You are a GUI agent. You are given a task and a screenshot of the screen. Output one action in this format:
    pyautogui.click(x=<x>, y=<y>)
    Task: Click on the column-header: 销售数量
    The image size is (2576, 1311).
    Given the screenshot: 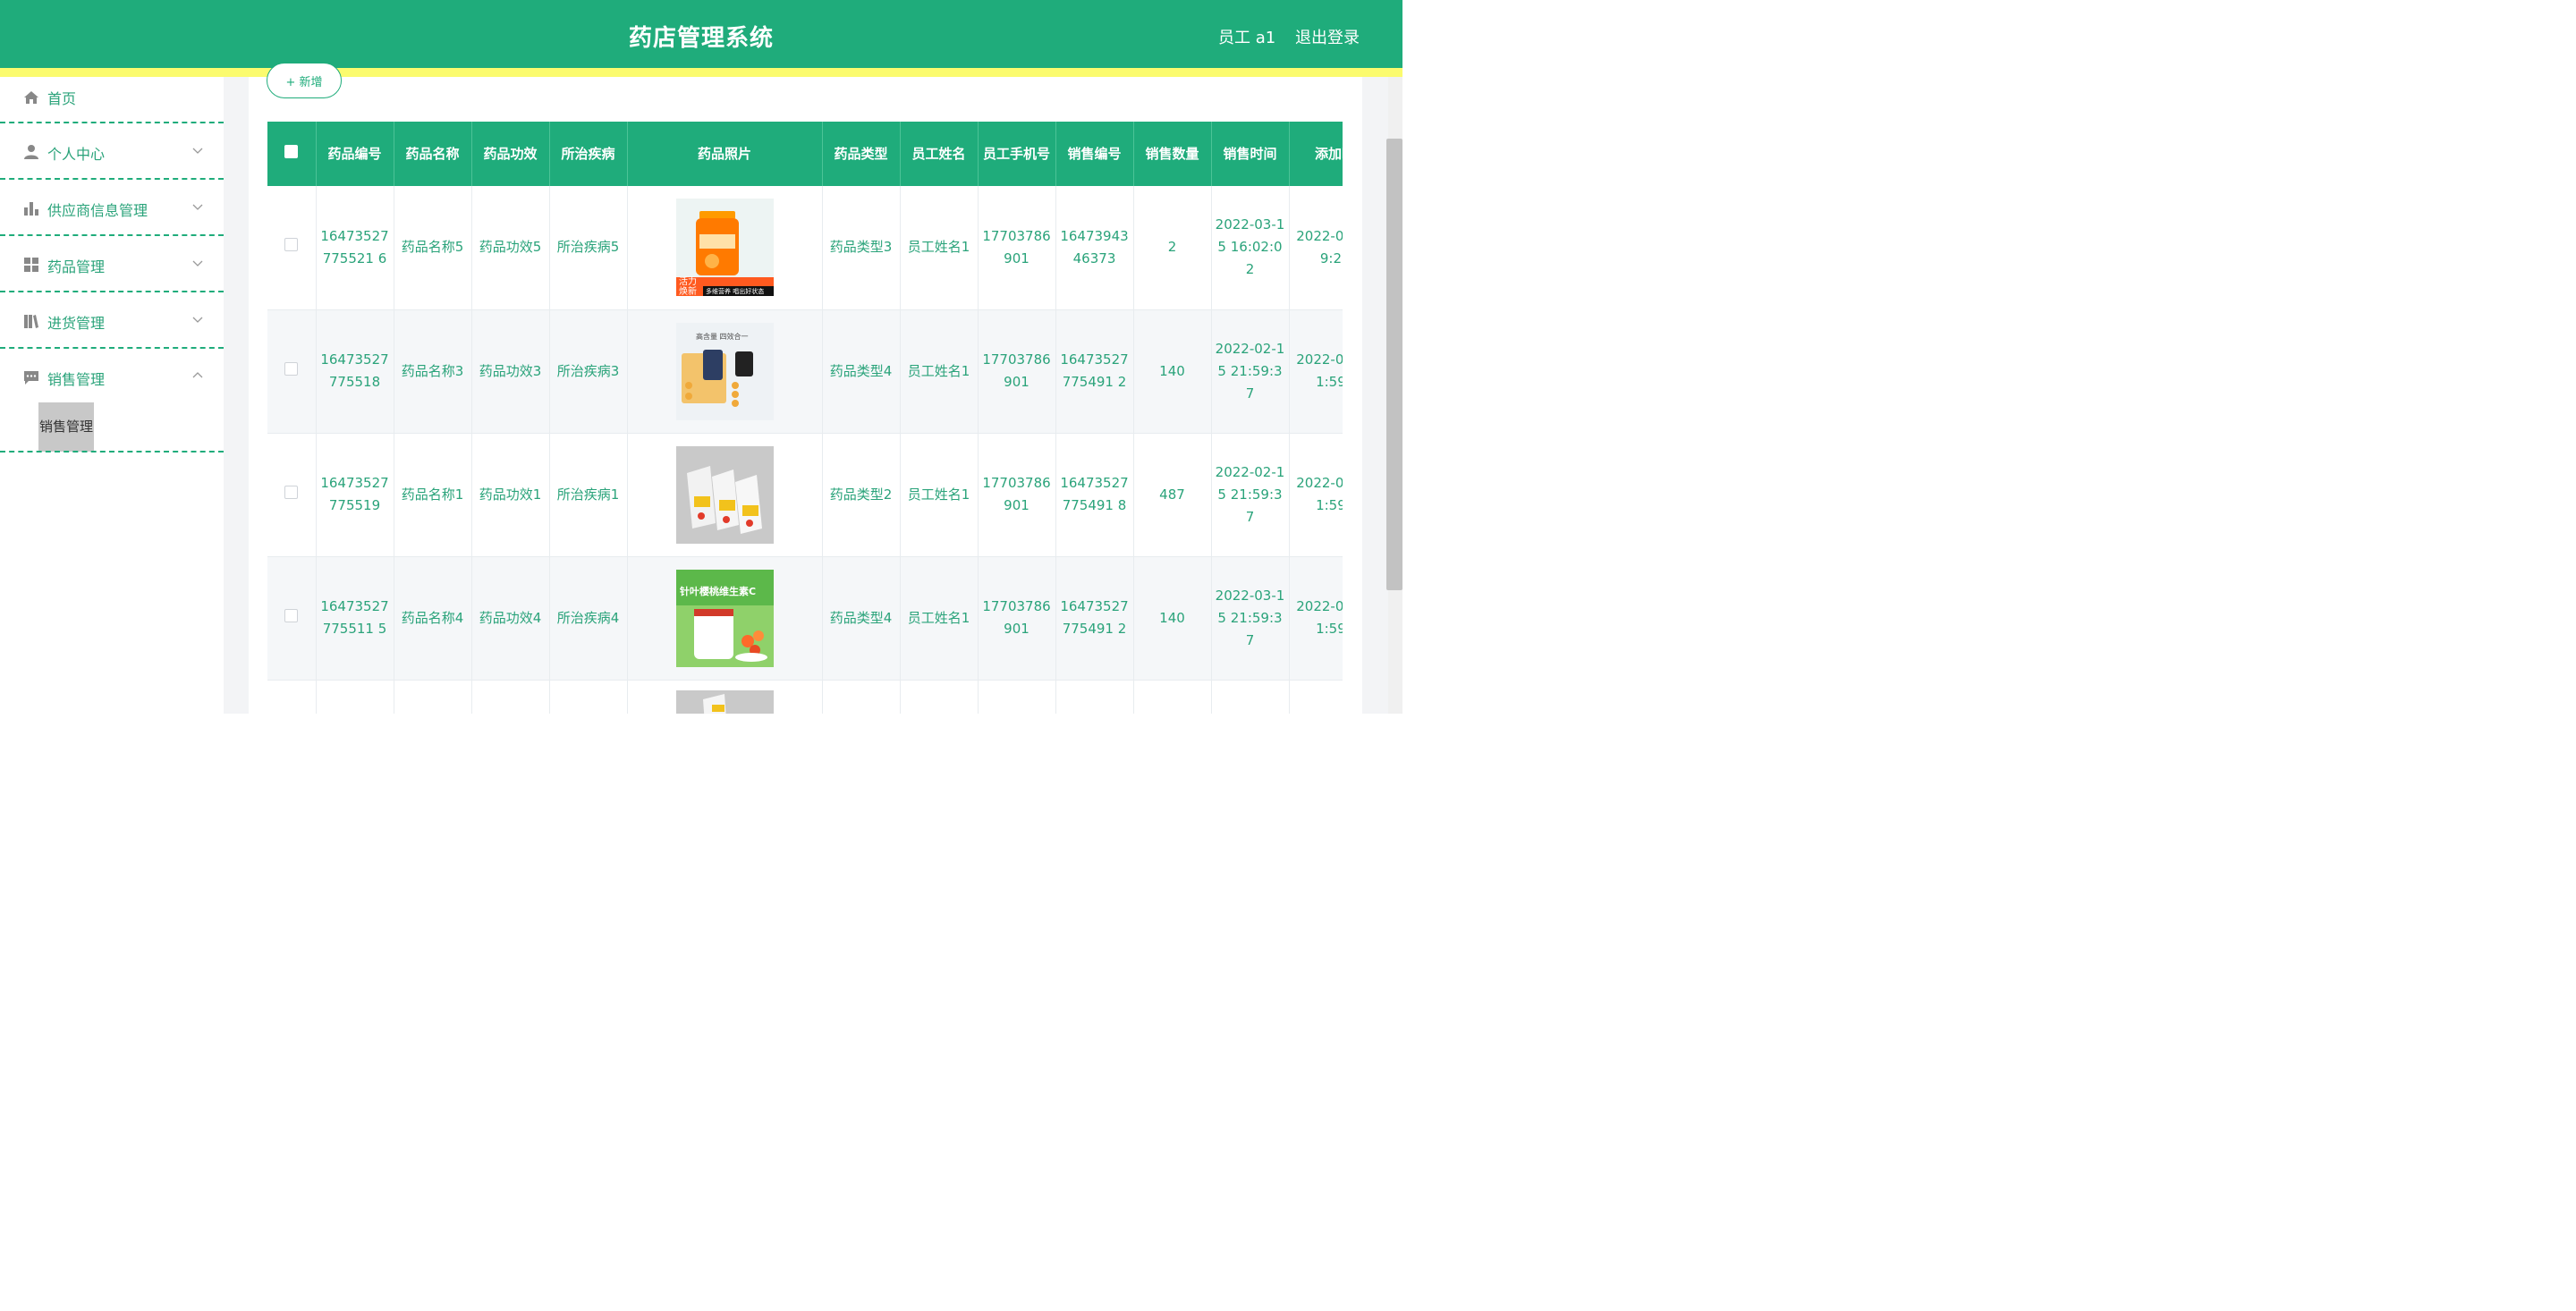 What is the action you would take?
    pyautogui.click(x=1172, y=154)
    